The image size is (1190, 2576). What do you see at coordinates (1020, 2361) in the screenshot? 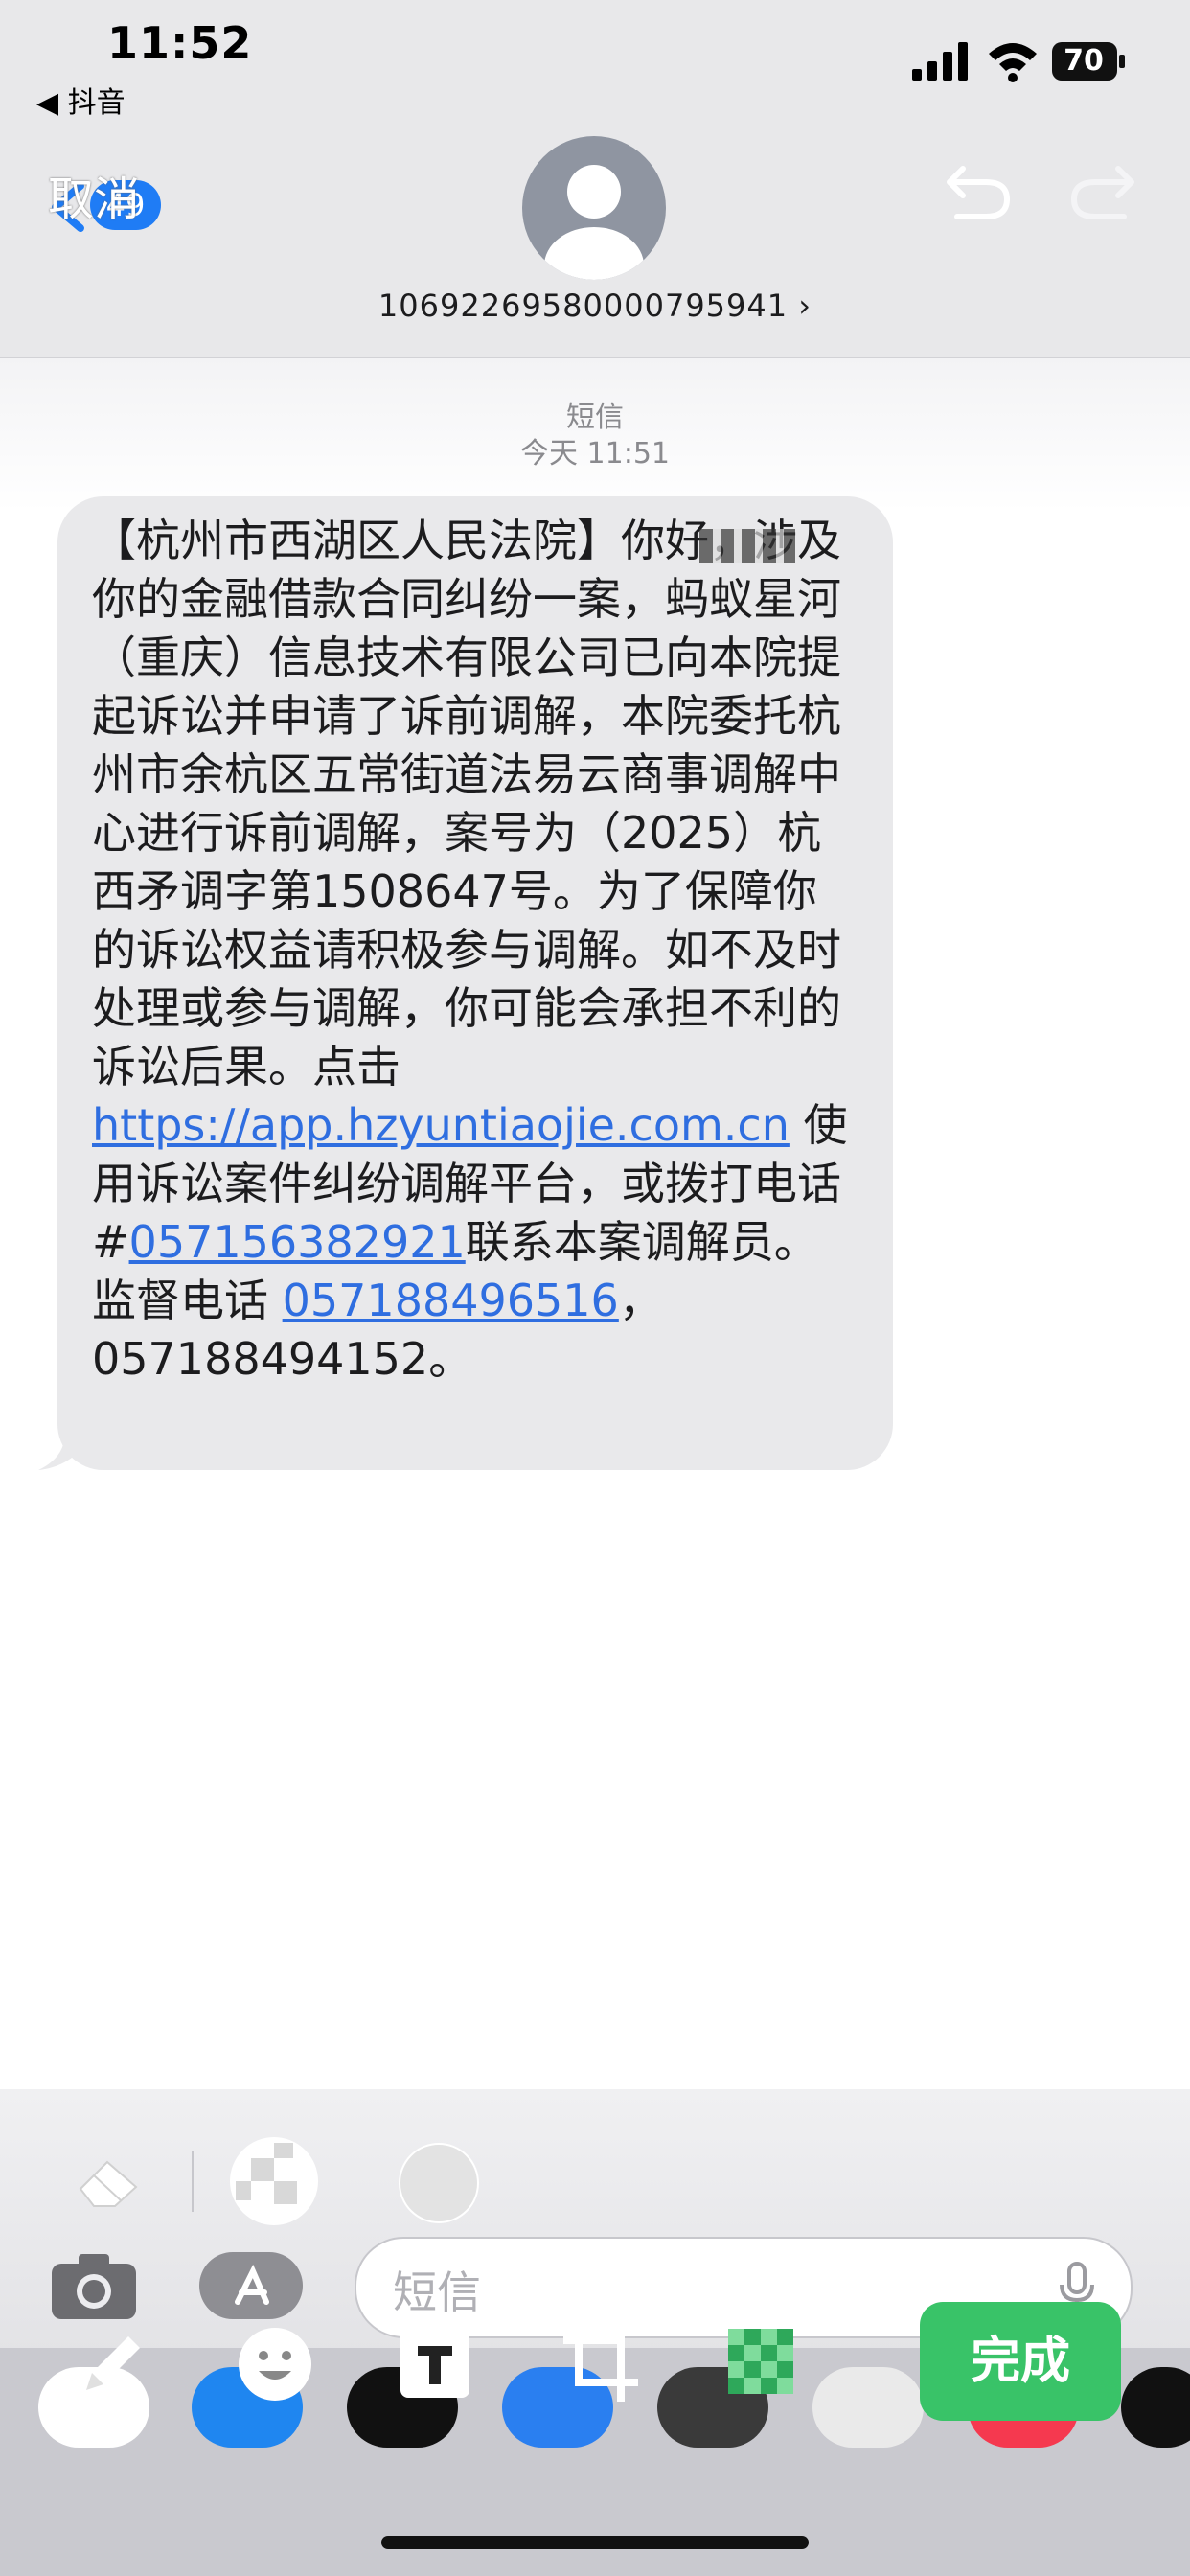
I see `done-button: 完成` at bounding box center [1020, 2361].